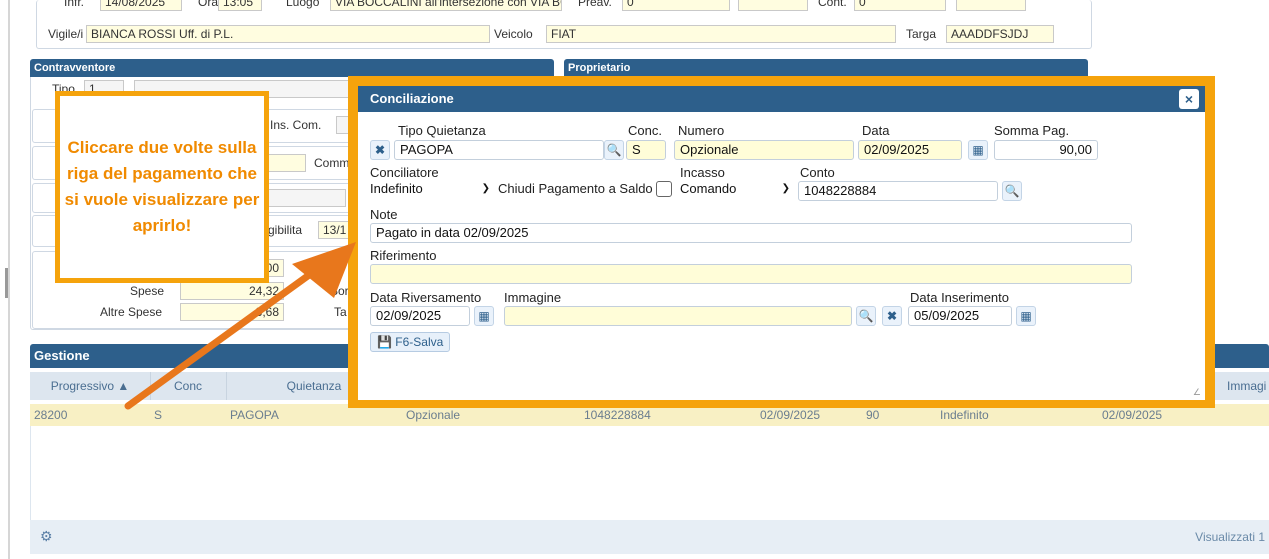 The height and width of the screenshot is (559, 1269). Describe the element at coordinates (141, 5) in the screenshot. I see `infr-field: 14/08/2025` at that location.